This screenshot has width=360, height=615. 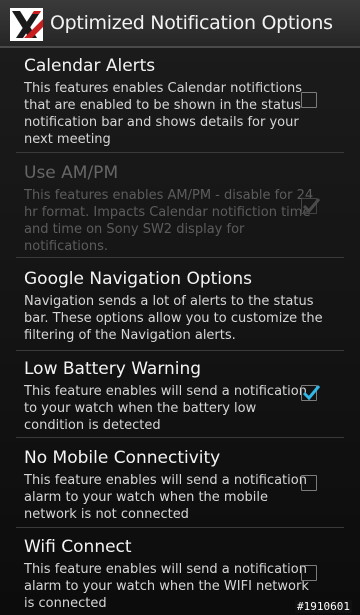 I want to click on wifi-connect-checkbox, so click(x=309, y=573).